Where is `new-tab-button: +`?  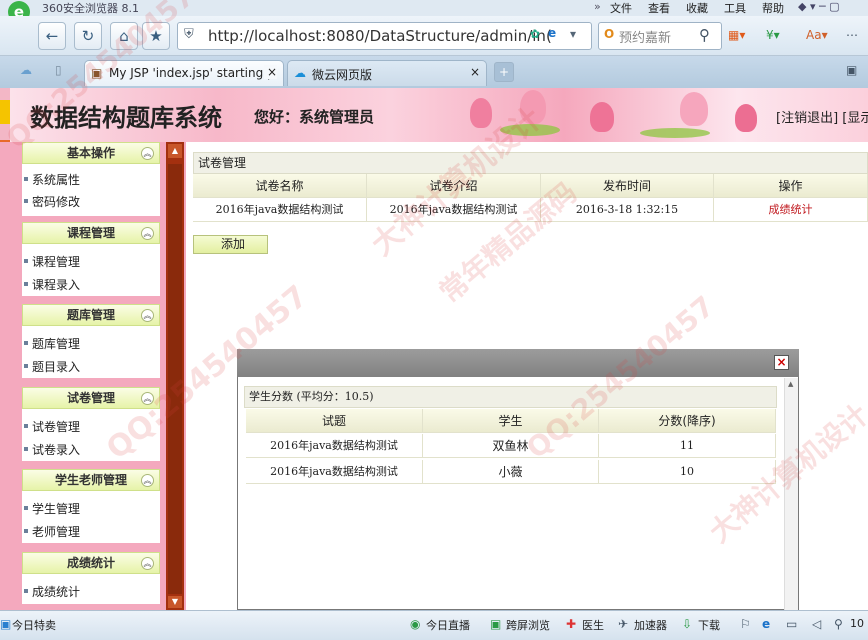
new-tab-button: + is located at coordinates (504, 72).